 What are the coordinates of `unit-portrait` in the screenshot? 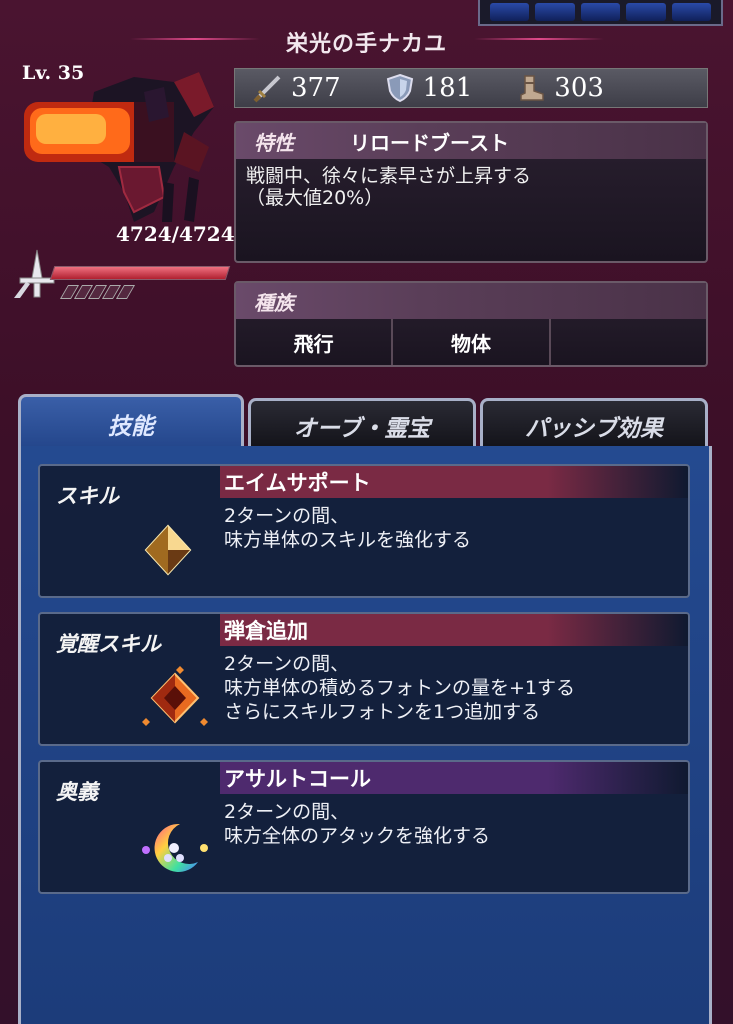 It's located at (119, 147).